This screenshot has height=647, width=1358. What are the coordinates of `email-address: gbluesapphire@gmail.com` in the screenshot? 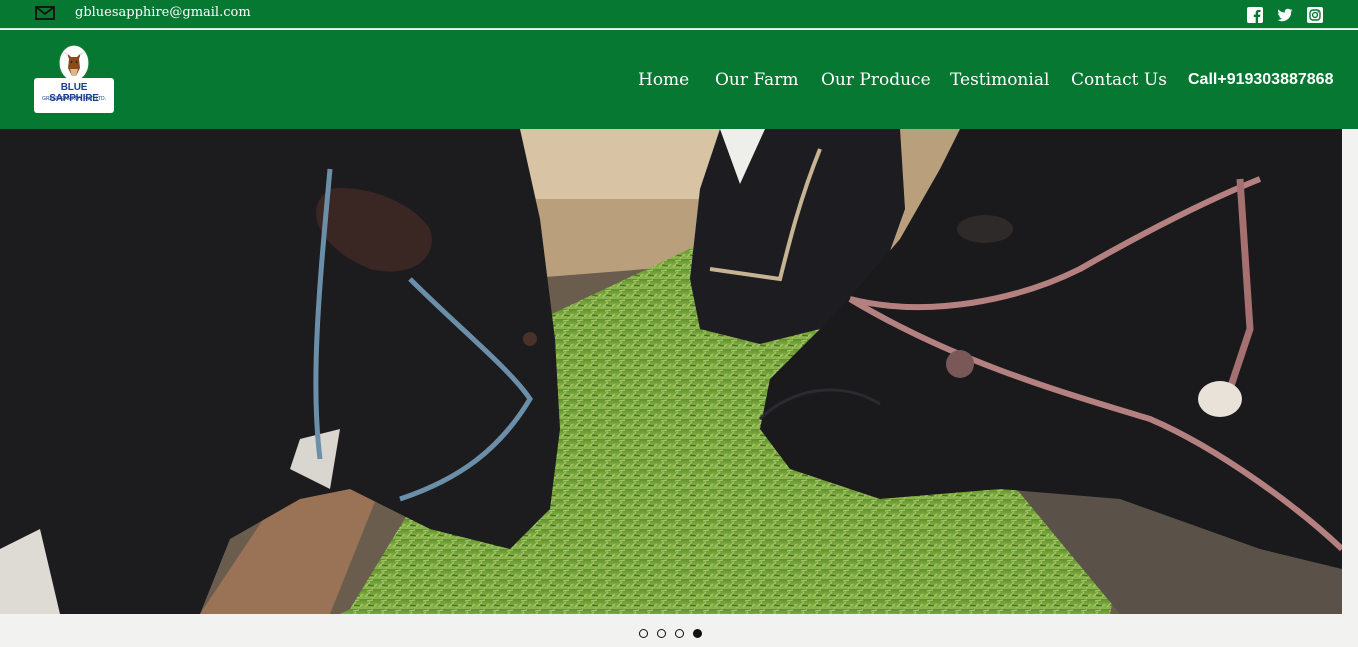 It's located at (163, 12).